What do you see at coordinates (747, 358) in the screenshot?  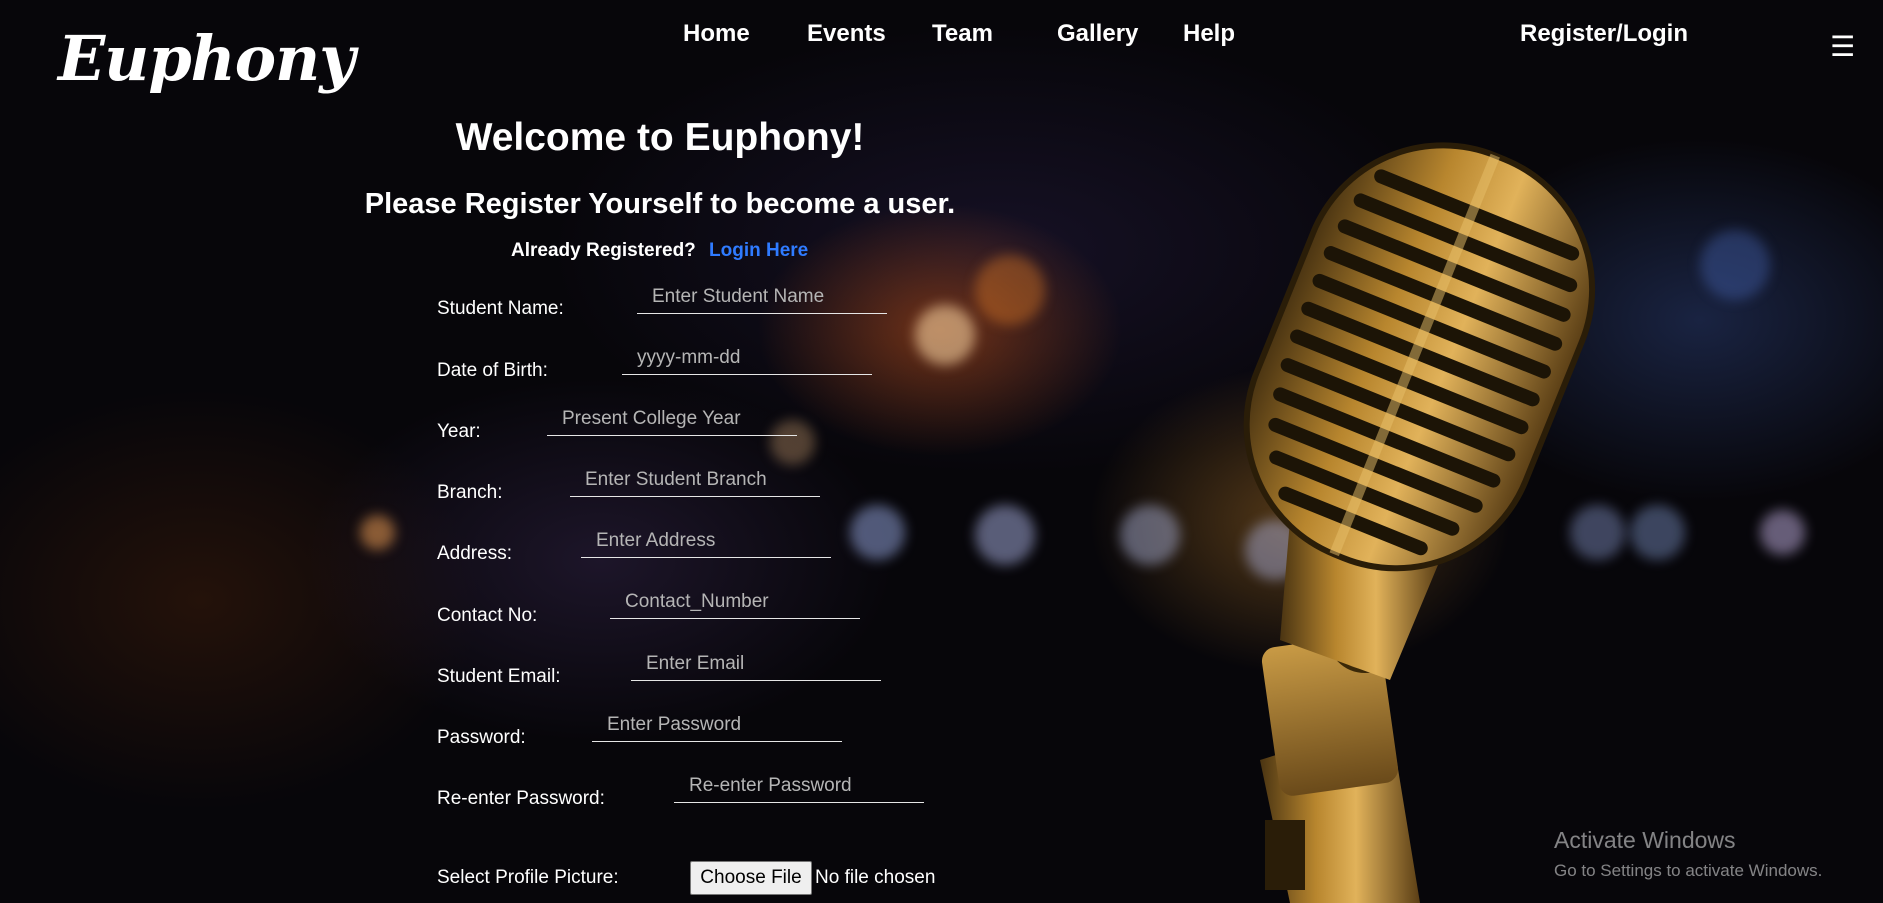 I see `dob-input` at bounding box center [747, 358].